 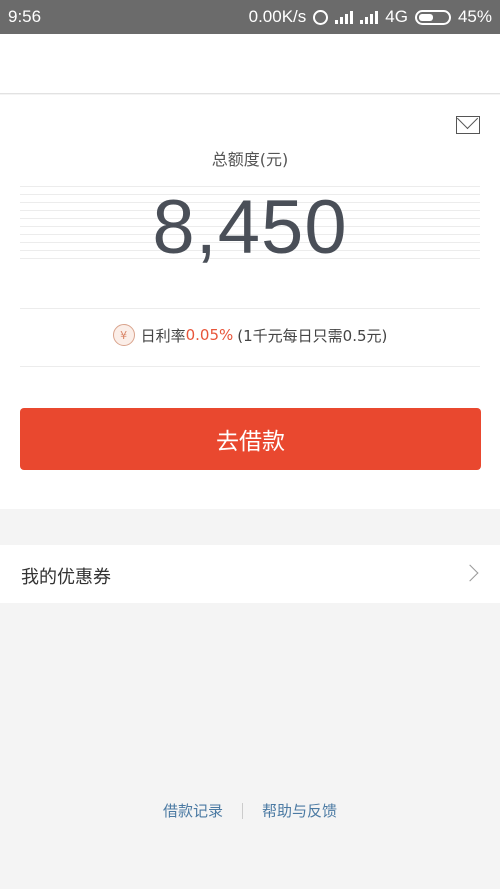 I want to click on total-limit-amount: 8,450, so click(x=250, y=227).